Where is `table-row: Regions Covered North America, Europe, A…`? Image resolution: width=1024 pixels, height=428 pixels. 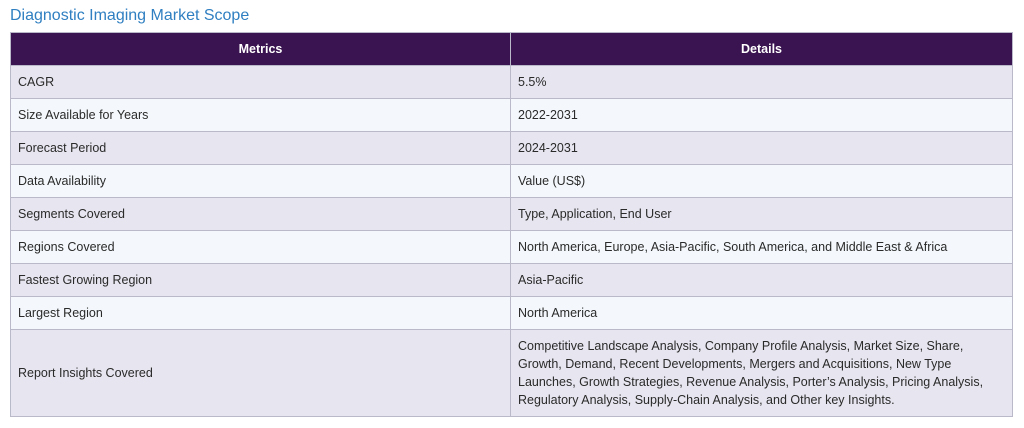
table-row: Regions Covered North America, Europe, A… is located at coordinates (511, 247).